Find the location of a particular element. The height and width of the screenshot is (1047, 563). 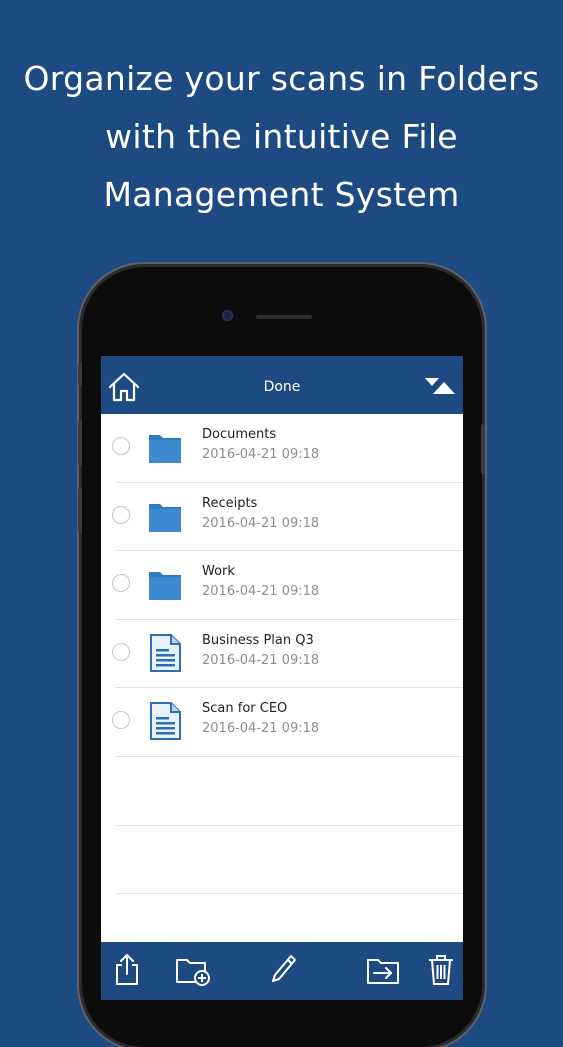

volume-up-button is located at coordinates (80, 443).